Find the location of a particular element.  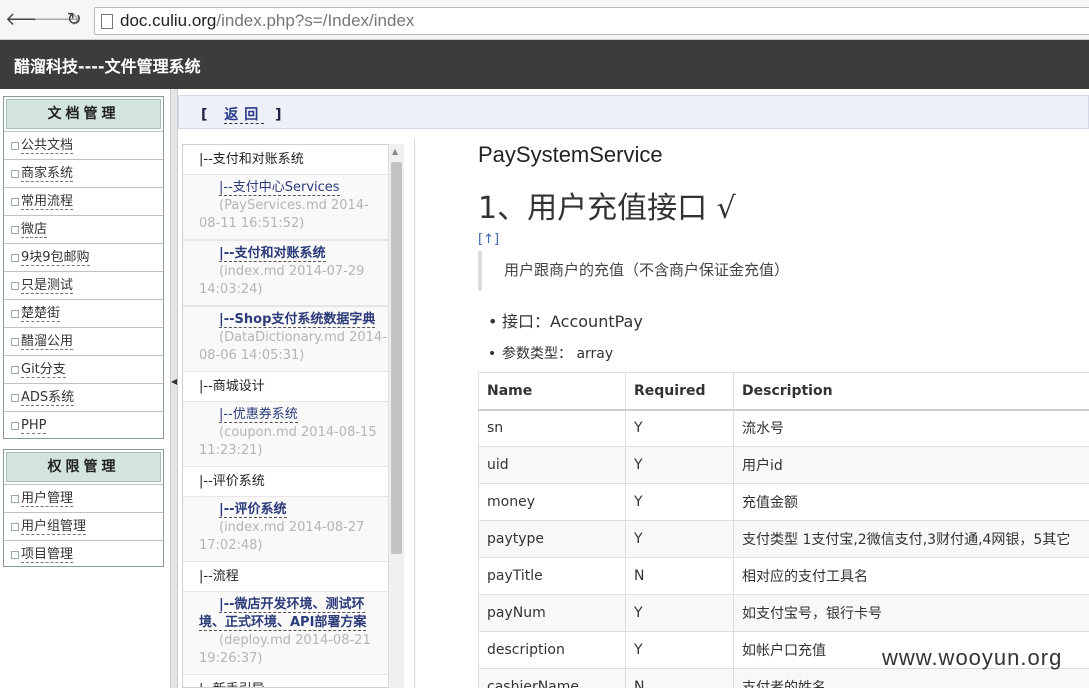

cell-description: 支付者的姓名 is located at coordinates (911, 678).